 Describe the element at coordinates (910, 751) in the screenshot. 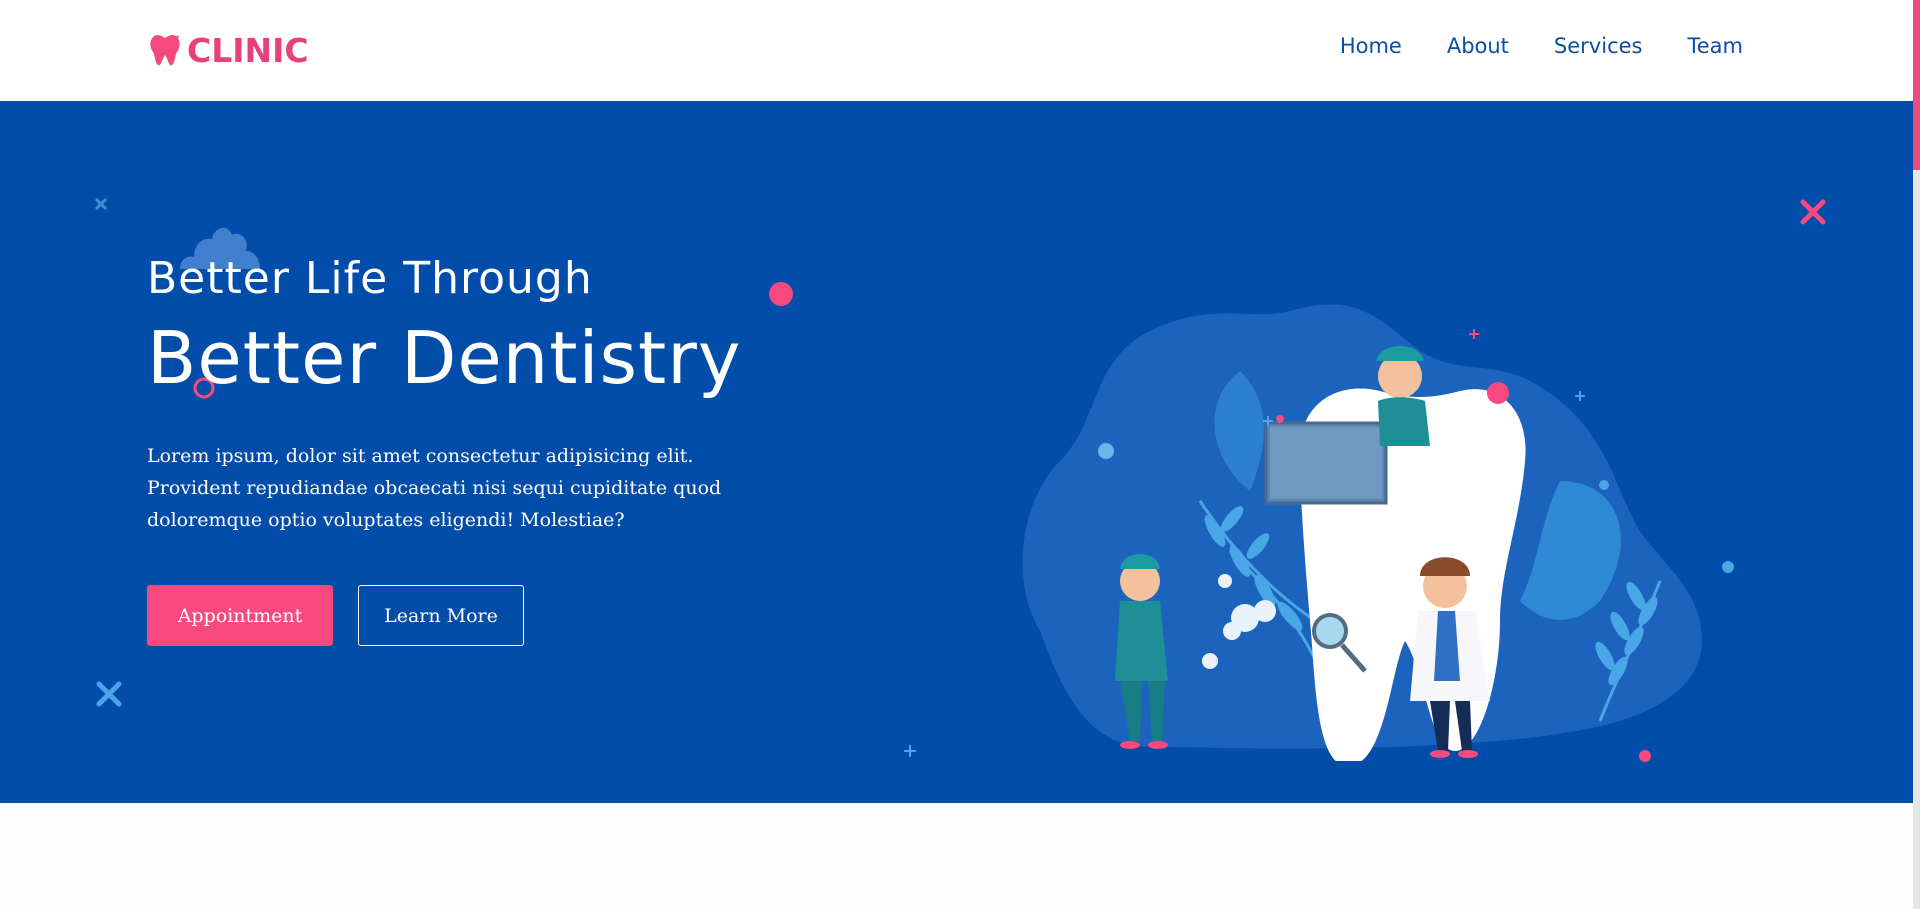

I see `plus-decoration-icon` at that location.